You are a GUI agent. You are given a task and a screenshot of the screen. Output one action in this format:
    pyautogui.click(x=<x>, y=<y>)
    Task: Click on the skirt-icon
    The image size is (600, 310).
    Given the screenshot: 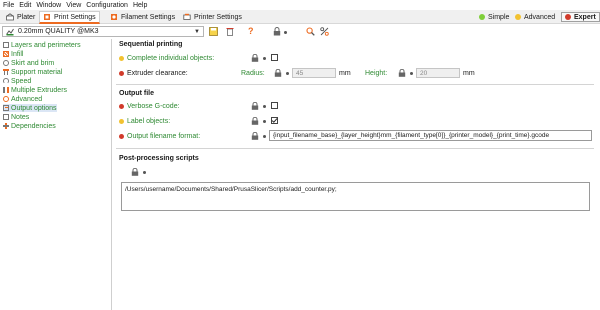 What is the action you would take?
    pyautogui.click(x=6, y=63)
    